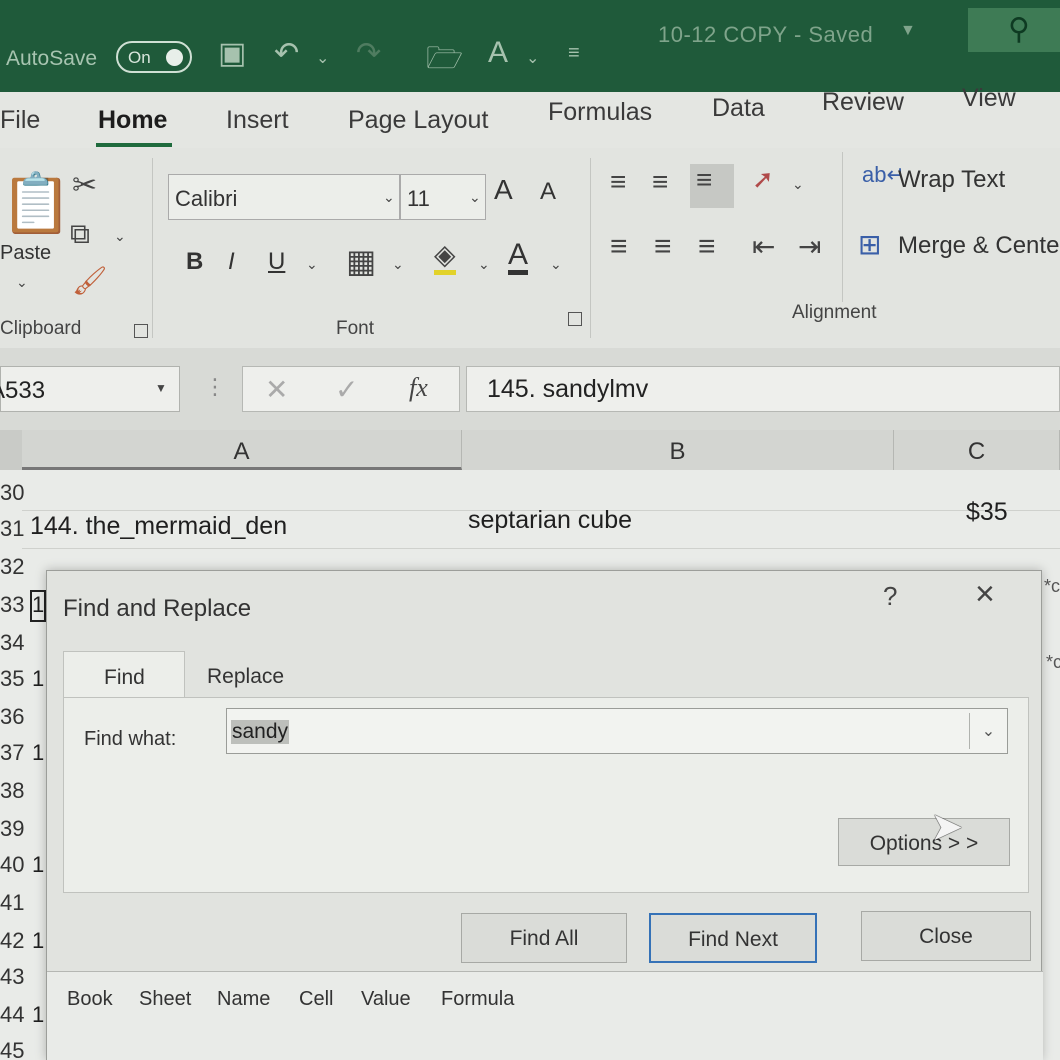  Describe the element at coordinates (12, 977) in the screenshot. I see `row-header: 43` at that location.